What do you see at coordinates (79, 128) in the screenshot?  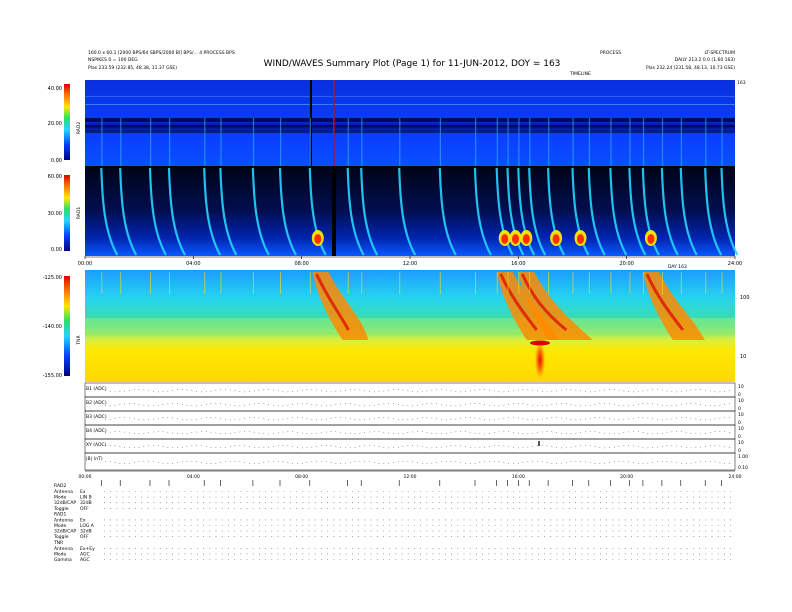 I see `rad2-axis-label: RAD2` at bounding box center [79, 128].